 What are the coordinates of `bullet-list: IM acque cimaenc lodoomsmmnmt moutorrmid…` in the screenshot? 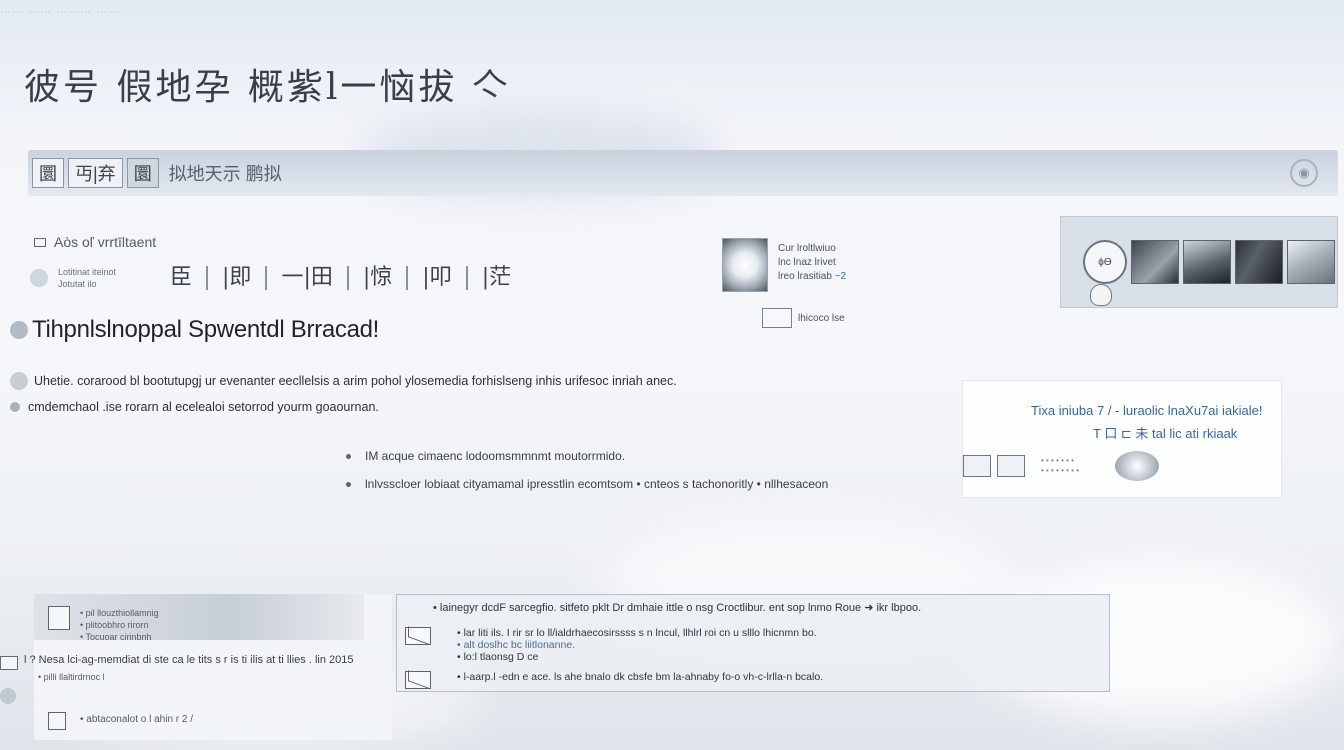 It's located at (587, 470).